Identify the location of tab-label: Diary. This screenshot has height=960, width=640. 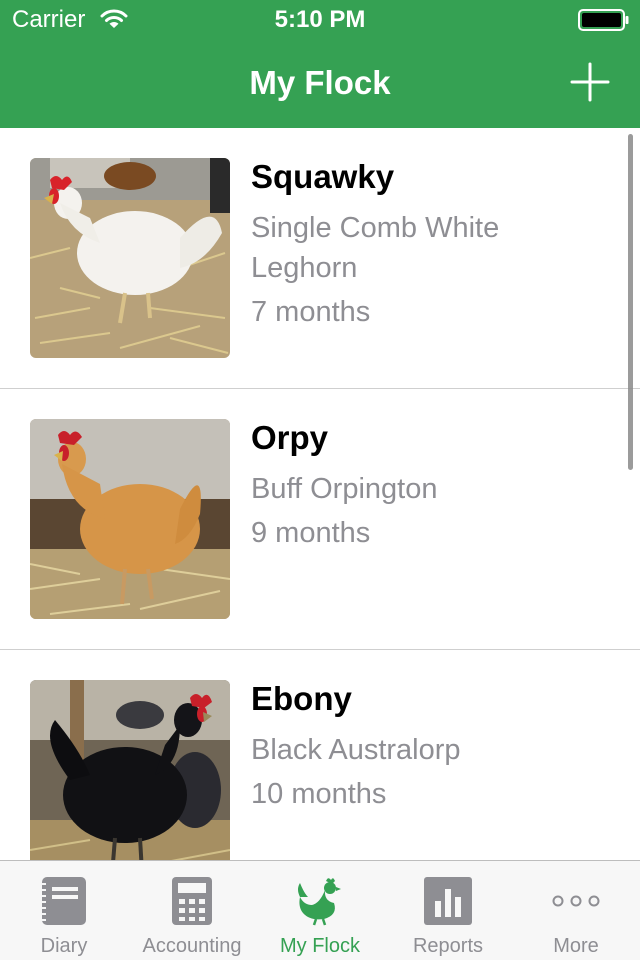
(64, 946).